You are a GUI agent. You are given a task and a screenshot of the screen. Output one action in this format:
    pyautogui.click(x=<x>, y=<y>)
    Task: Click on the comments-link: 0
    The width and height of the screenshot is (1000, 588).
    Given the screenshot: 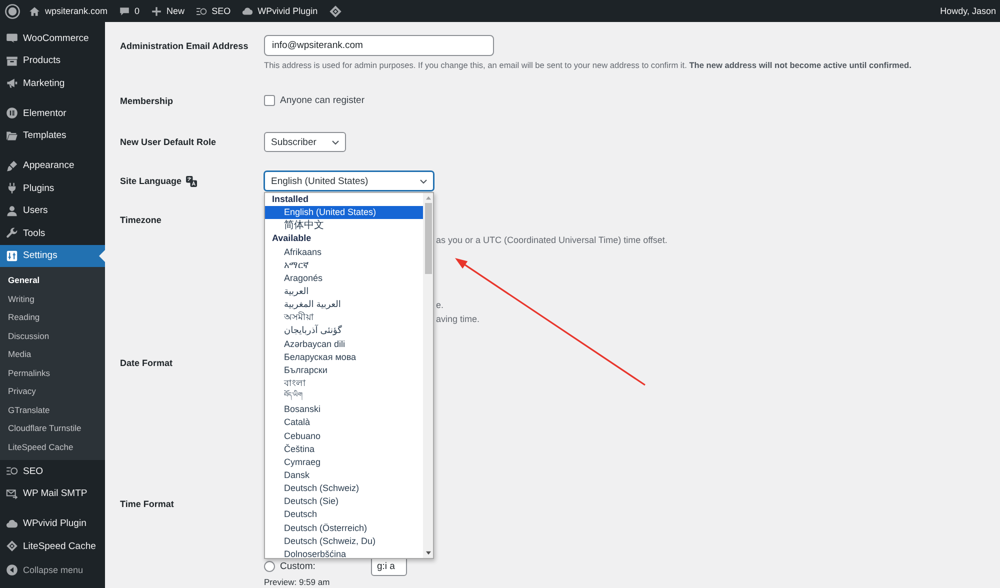 What is the action you would take?
    pyautogui.click(x=129, y=11)
    